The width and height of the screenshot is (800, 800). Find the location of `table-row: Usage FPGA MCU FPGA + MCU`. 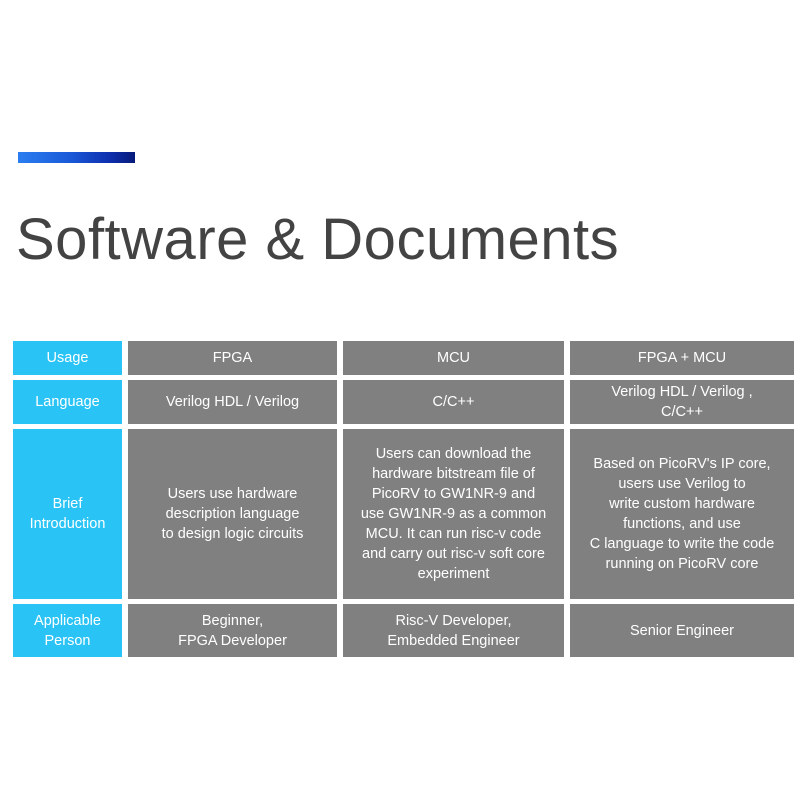

table-row: Usage FPGA MCU FPGA + MCU is located at coordinates (403, 358).